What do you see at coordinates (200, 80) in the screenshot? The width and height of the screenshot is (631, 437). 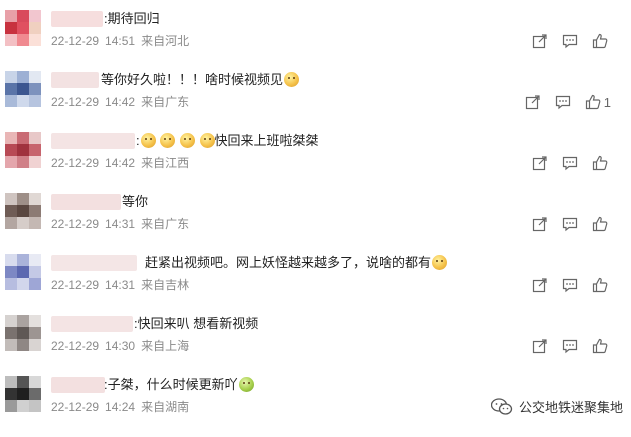 I see `comment-text: 等你好久啦！！！啥时候视频见` at bounding box center [200, 80].